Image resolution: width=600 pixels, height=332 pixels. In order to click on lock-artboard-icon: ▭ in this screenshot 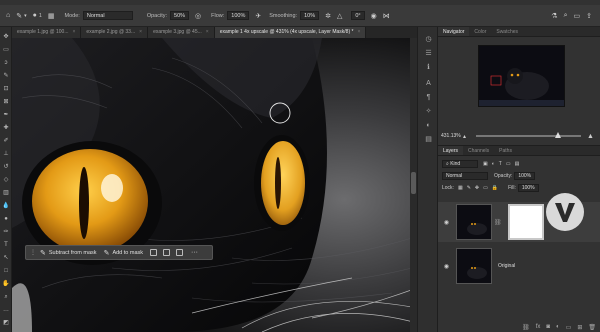, I will do `click(485, 188)`.